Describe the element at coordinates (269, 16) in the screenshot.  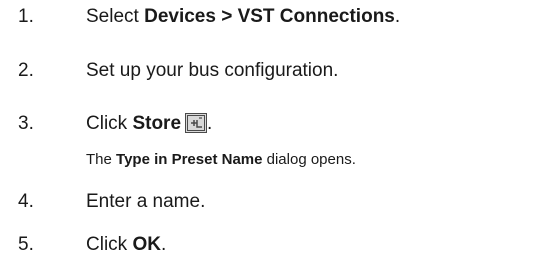
I see `menu-path: Devices > VST Connections` at that location.